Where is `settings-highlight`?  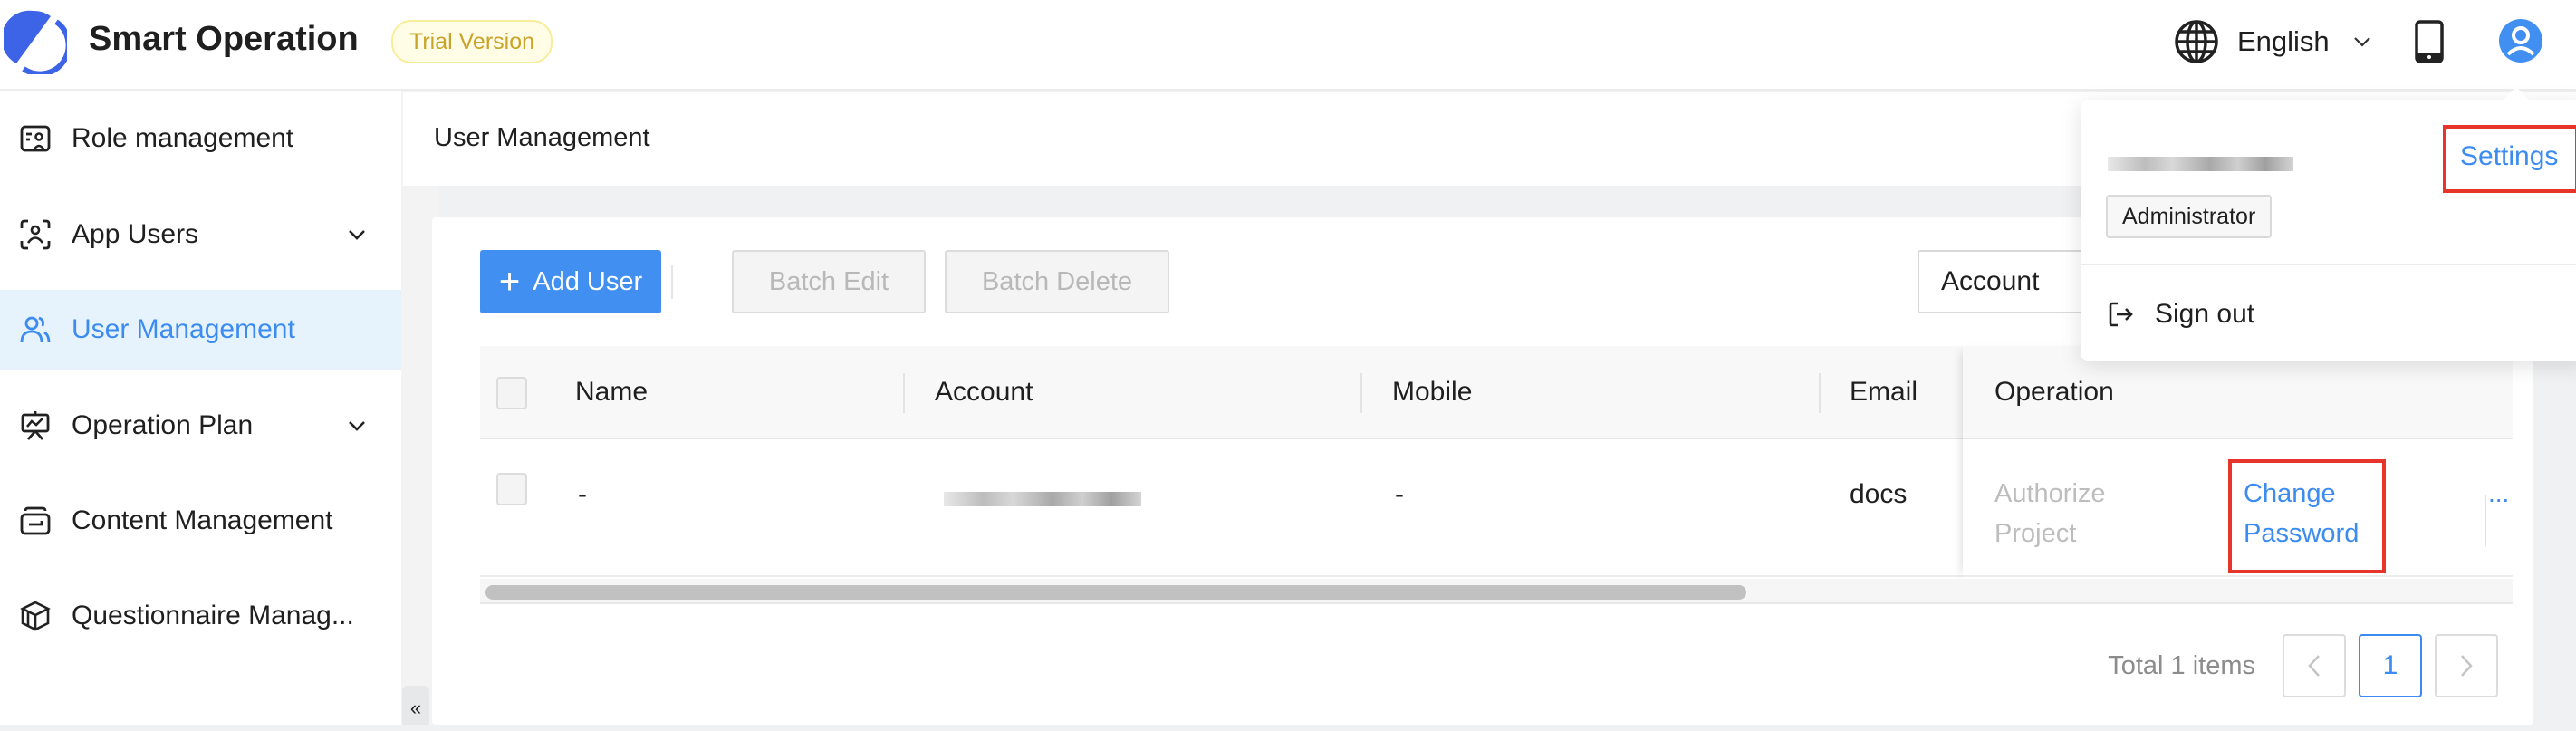 settings-highlight is located at coordinates (2509, 159).